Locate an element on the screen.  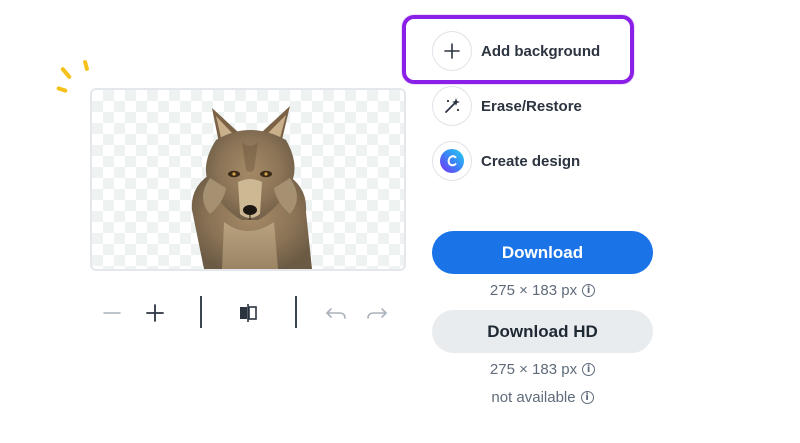
redo-icon is located at coordinates (377, 313).